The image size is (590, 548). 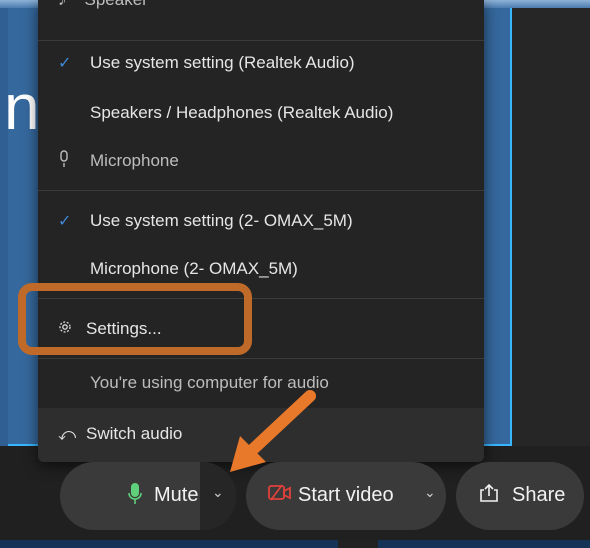 I want to click on speaker-option-realtek: Speakers / Headphones (Realtek Audio), so click(x=261, y=113).